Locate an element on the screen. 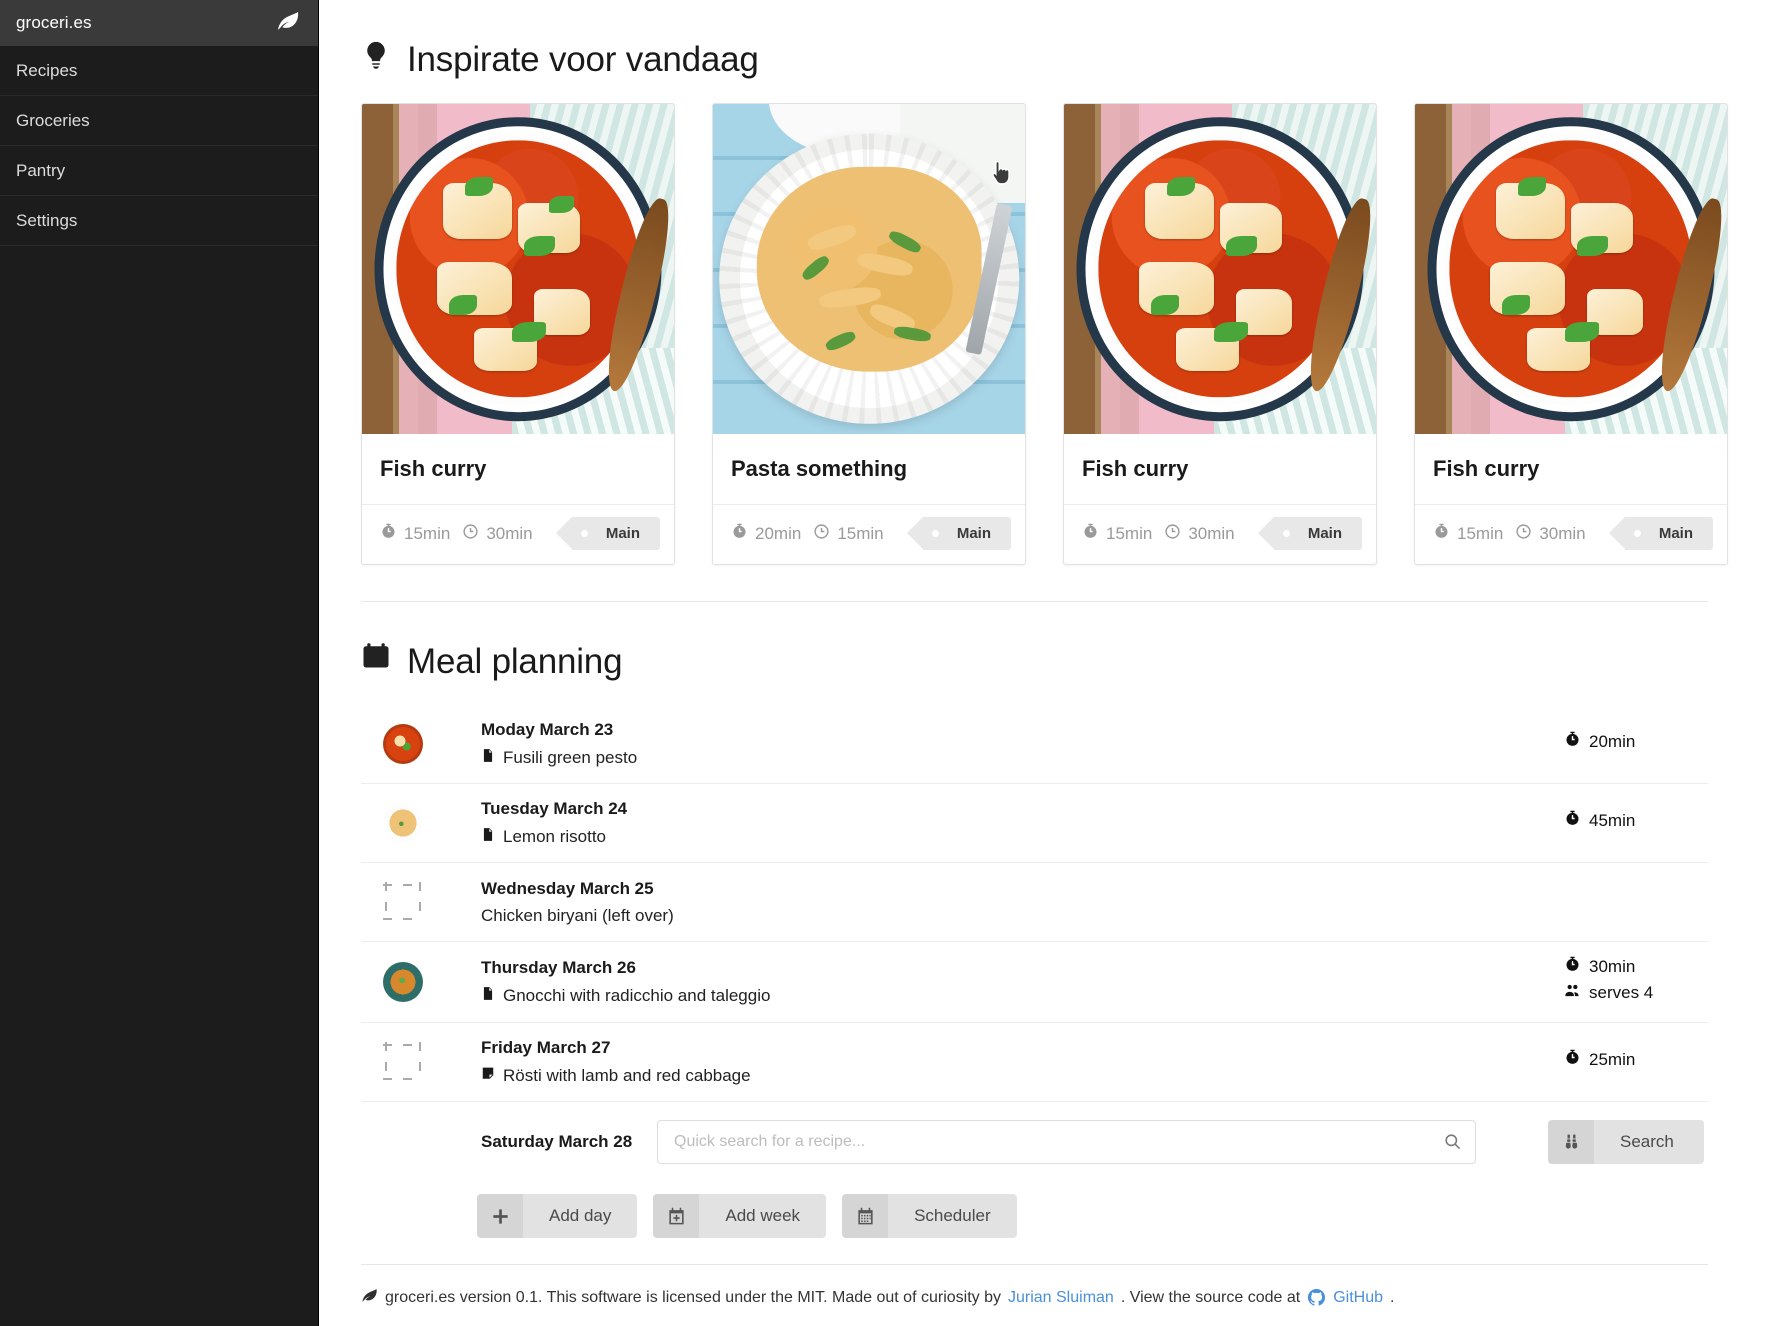  footer-text-after: . is located at coordinates (1392, 1297).